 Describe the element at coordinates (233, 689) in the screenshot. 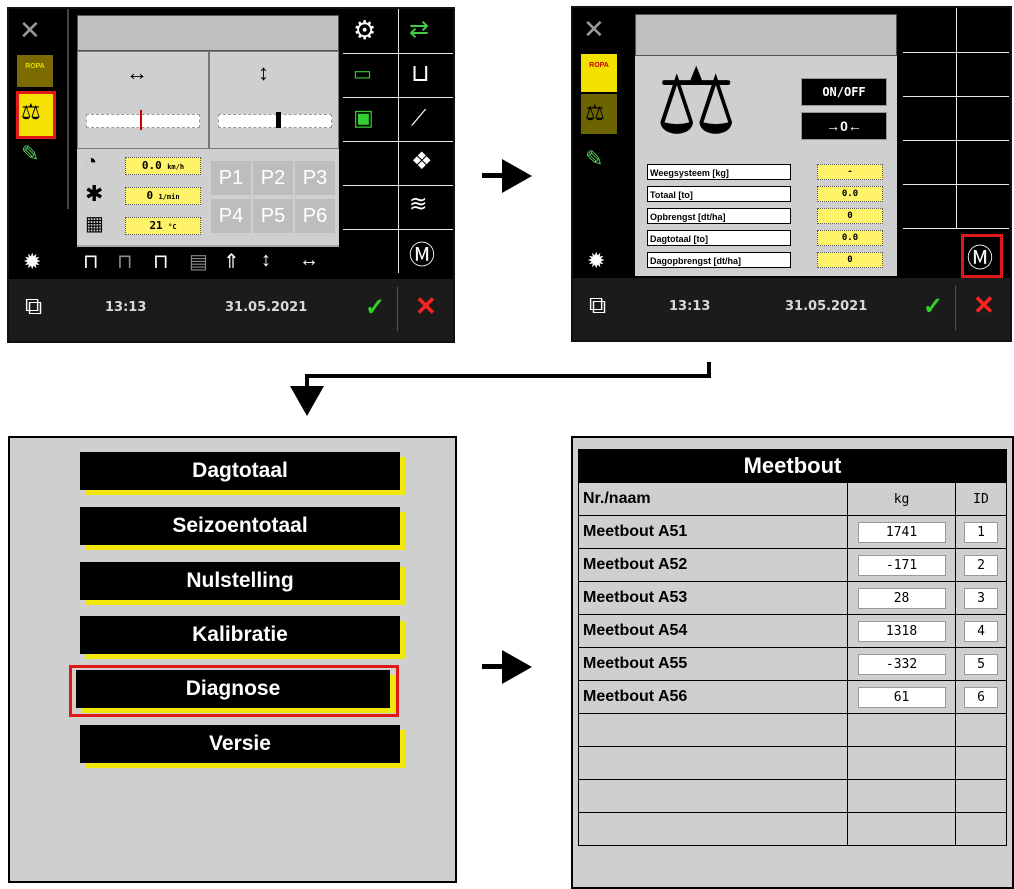

I see `menu-diagnose: Diagnose` at that location.